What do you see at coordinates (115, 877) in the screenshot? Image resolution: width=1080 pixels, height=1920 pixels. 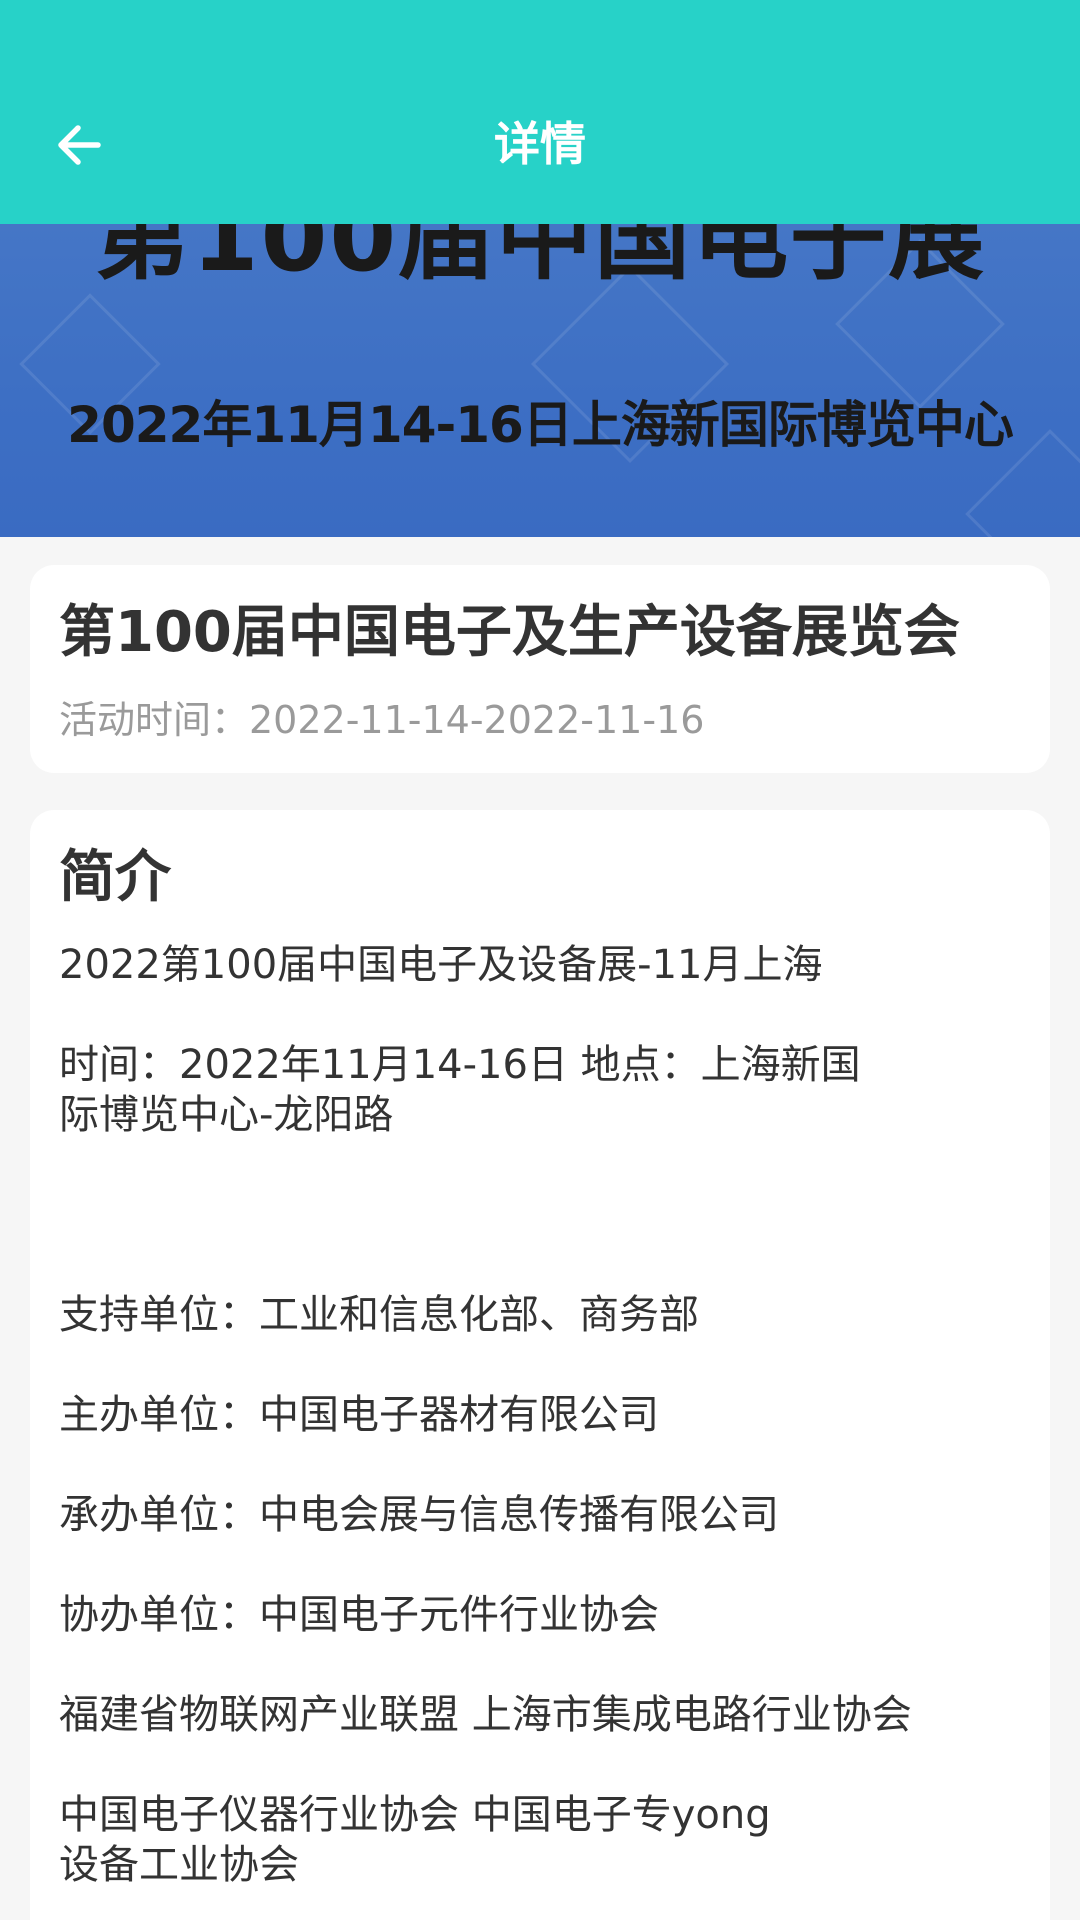 I see `intro-heading: 简介` at bounding box center [115, 877].